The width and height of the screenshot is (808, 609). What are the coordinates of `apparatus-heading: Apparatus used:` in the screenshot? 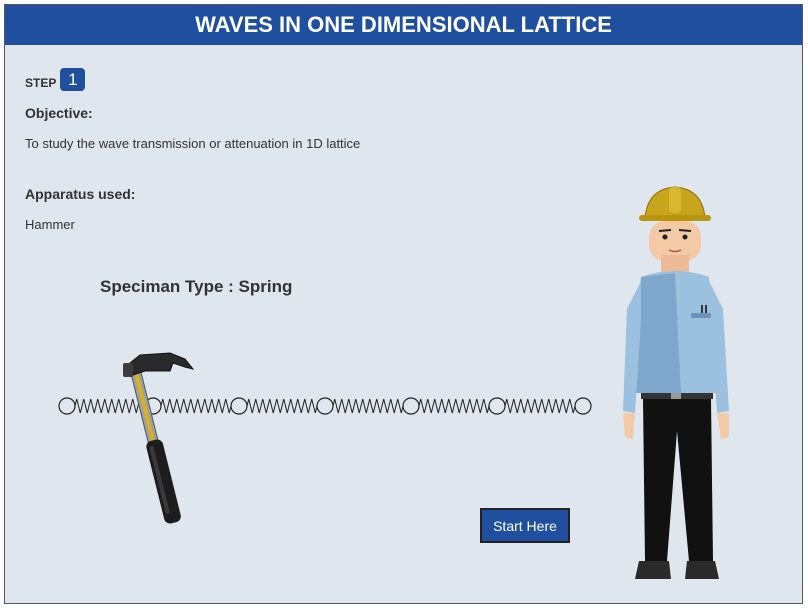 It's located at (80, 194).